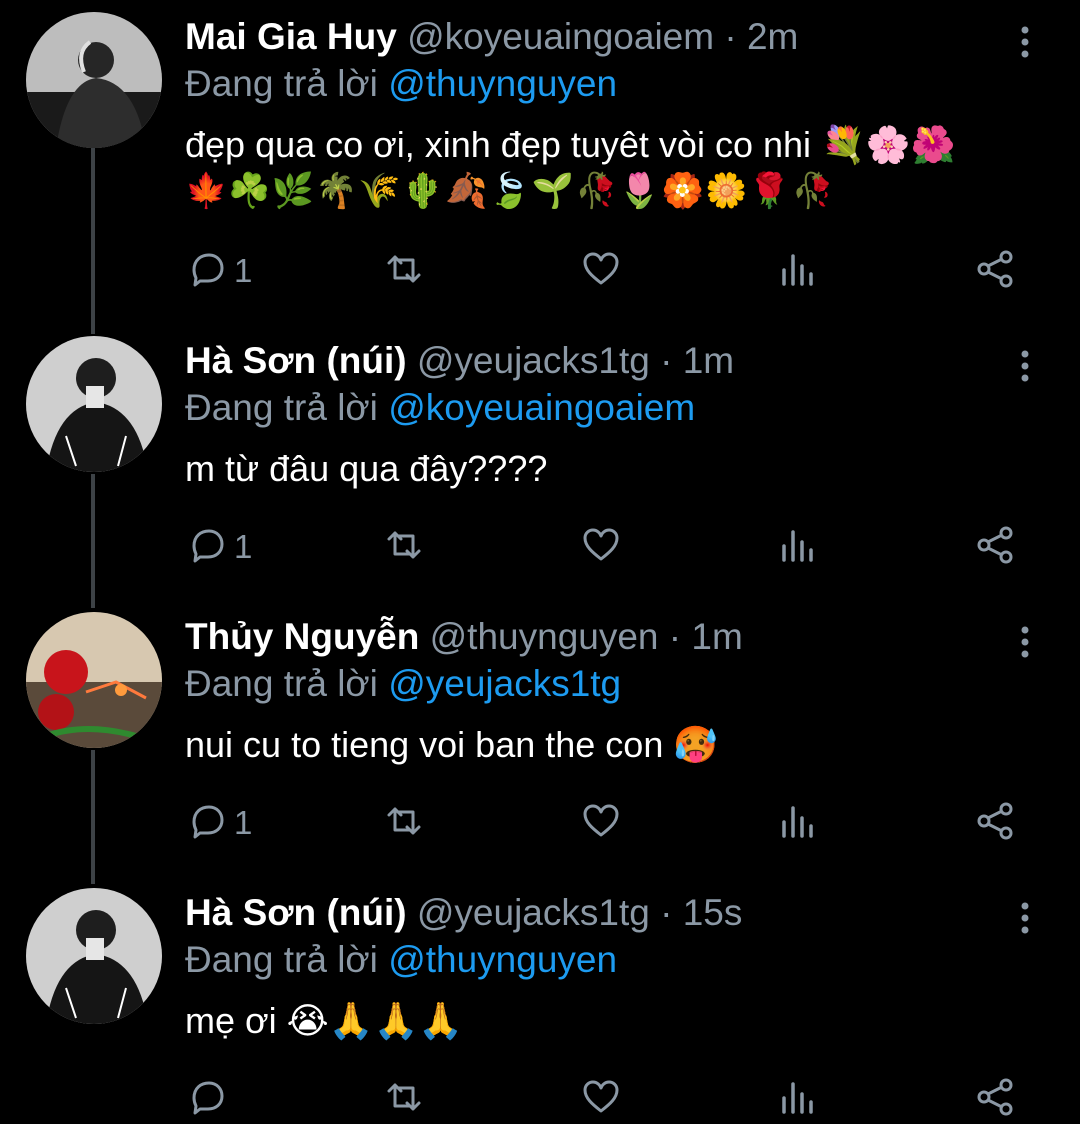  I want to click on tweet-text-line: mẹ ơi 😭🙏🙏🙏, so click(324, 1020).